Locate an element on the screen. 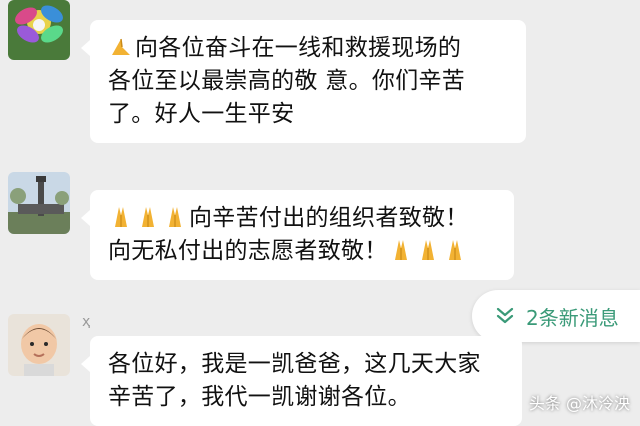 The image size is (640, 426). praying-hands-icon is located at coordinates (121, 46).